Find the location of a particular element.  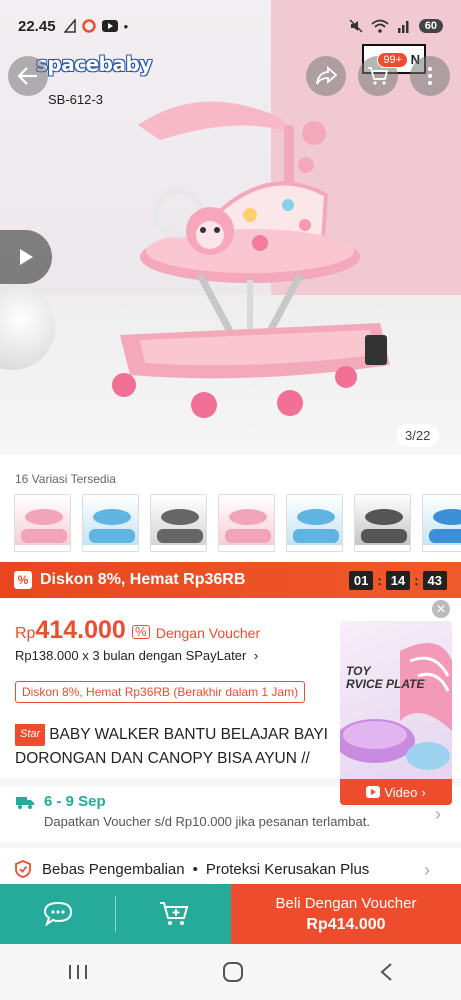

flash-sale-bar: % Diskon 8%, Hemat Rp36RB 01 : 14 : 43 is located at coordinates (230, 580).